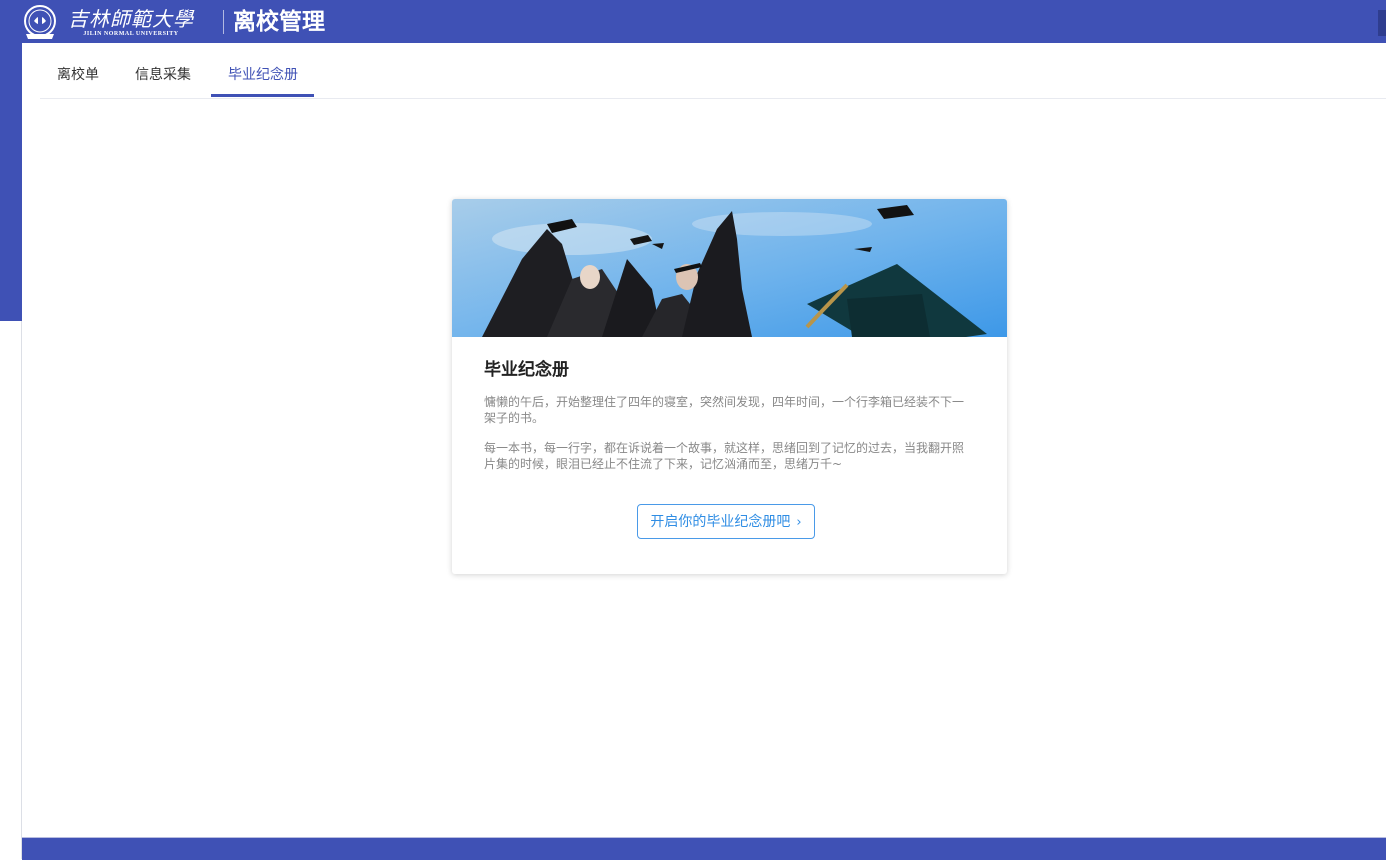  I want to click on tab-info-collection: 信息采集, so click(163, 70).